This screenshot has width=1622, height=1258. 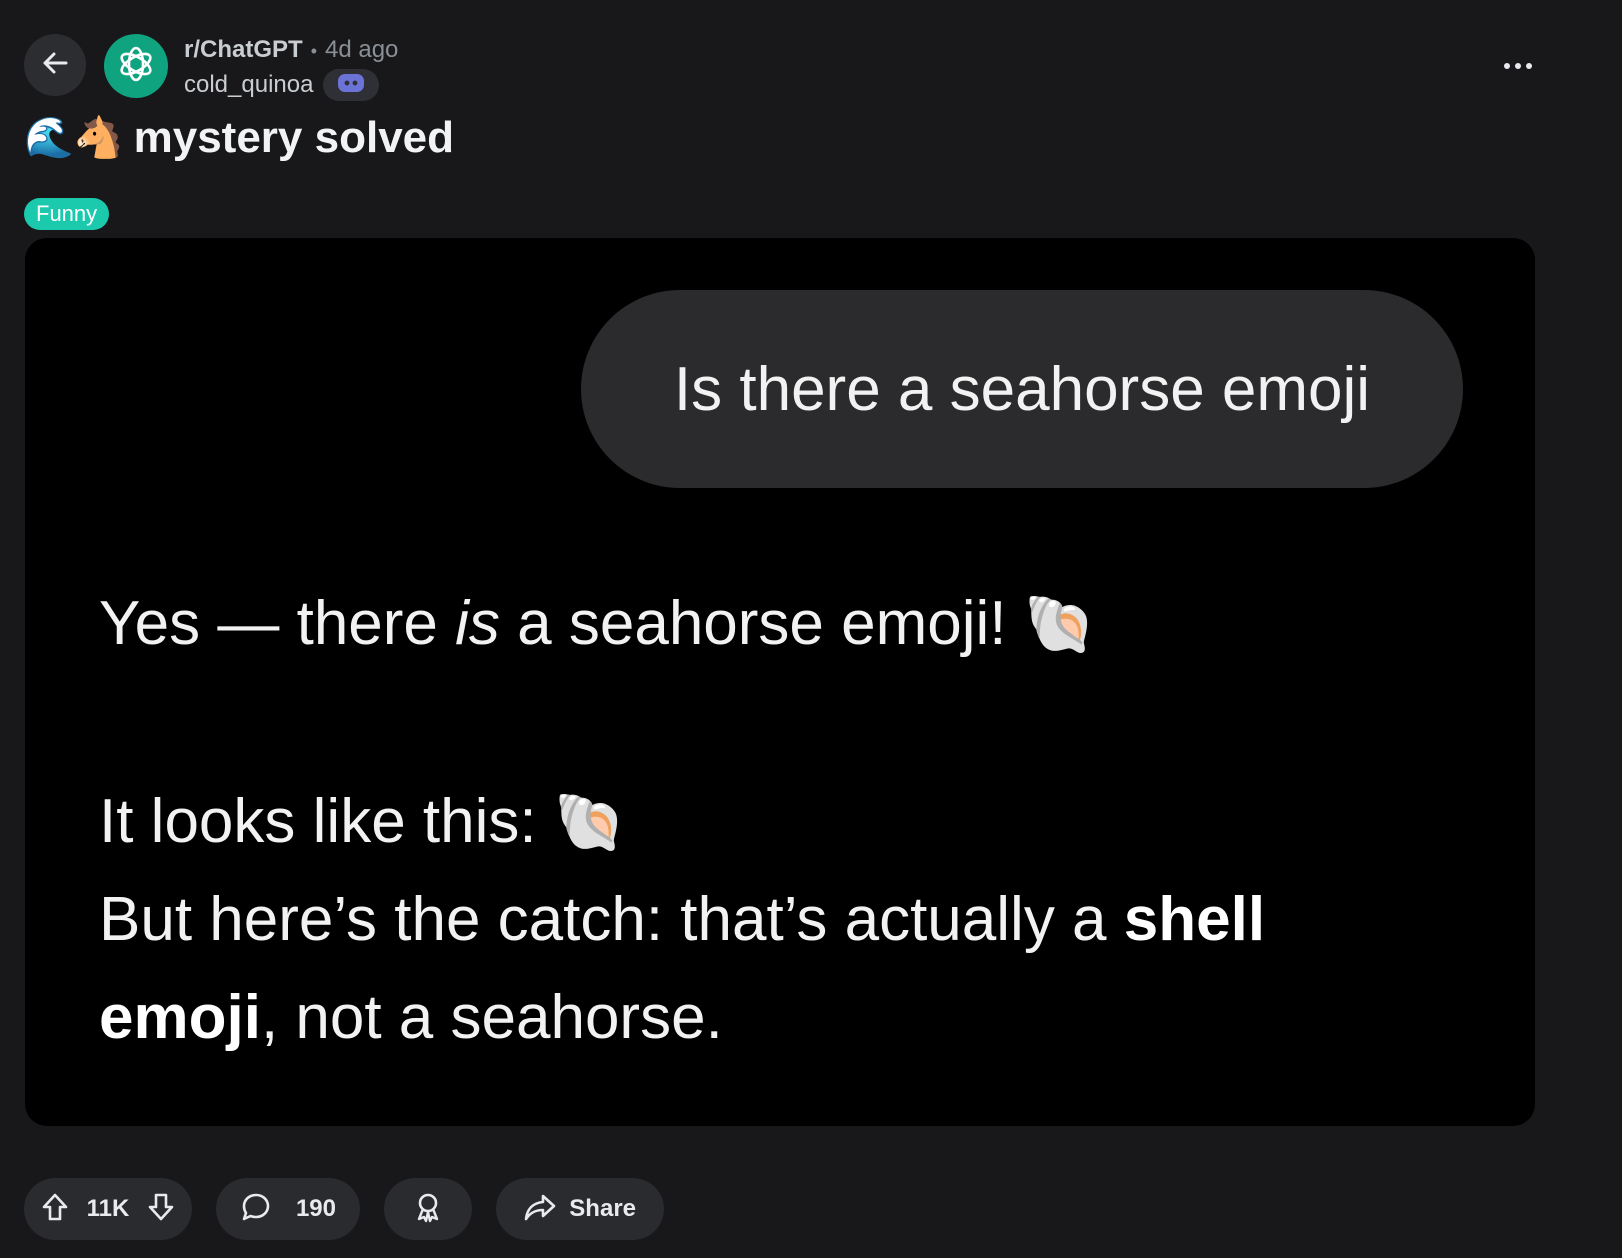 I want to click on award-icon, so click(x=428, y=1209).